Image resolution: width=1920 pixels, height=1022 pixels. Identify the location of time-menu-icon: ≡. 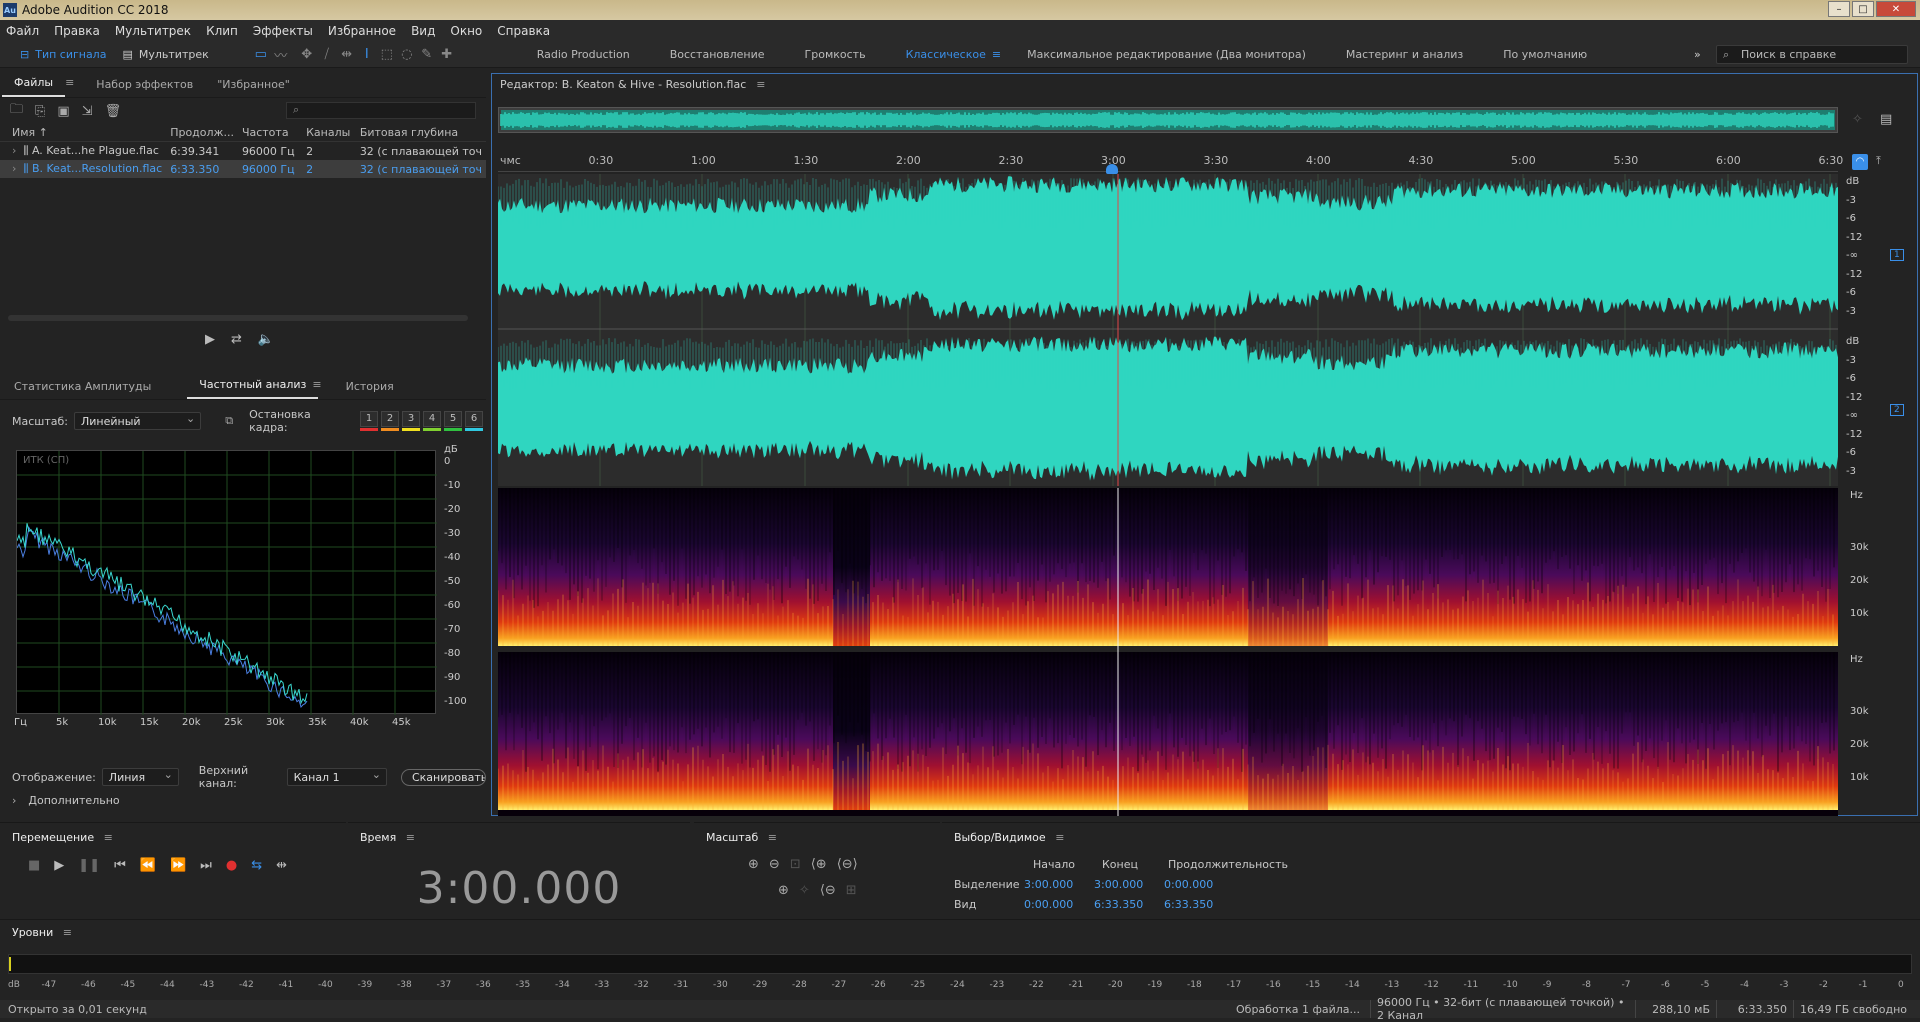
(410, 837).